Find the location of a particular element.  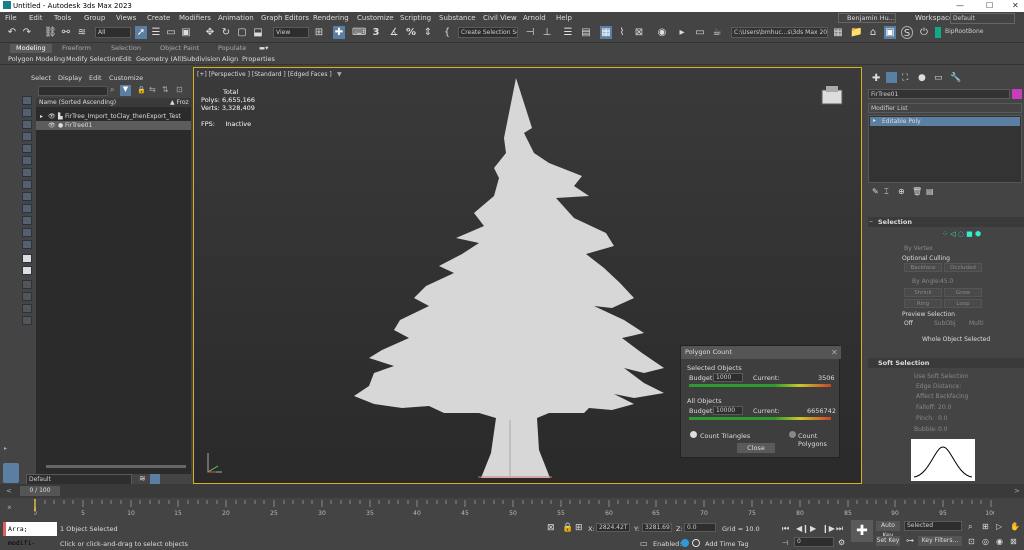

stack-item-editable-poly: Editable Poly is located at coordinates (945, 121).